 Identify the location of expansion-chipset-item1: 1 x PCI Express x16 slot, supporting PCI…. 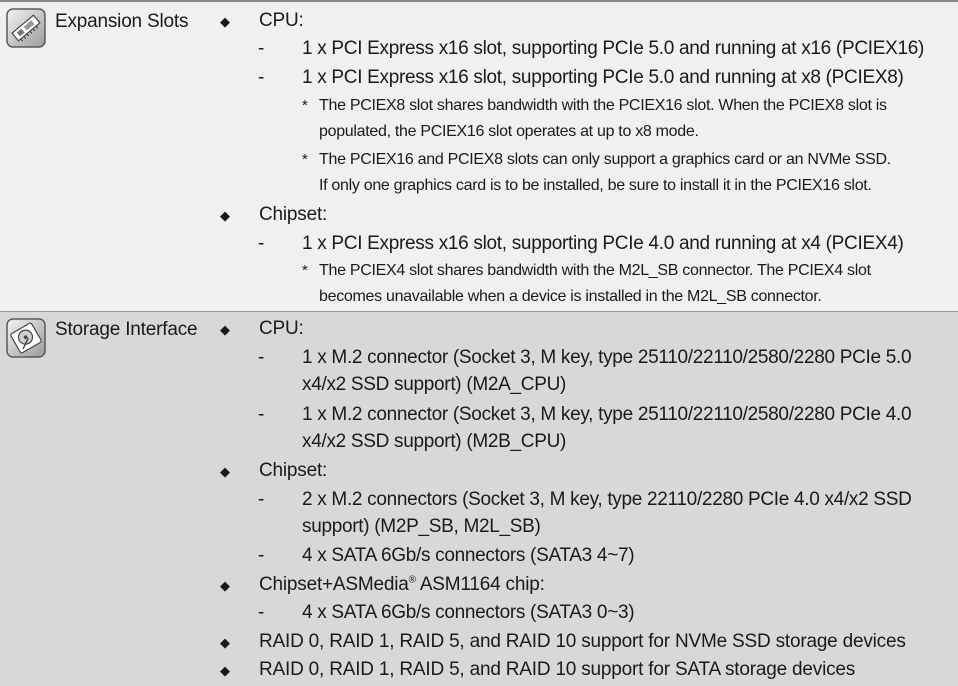
(603, 243).